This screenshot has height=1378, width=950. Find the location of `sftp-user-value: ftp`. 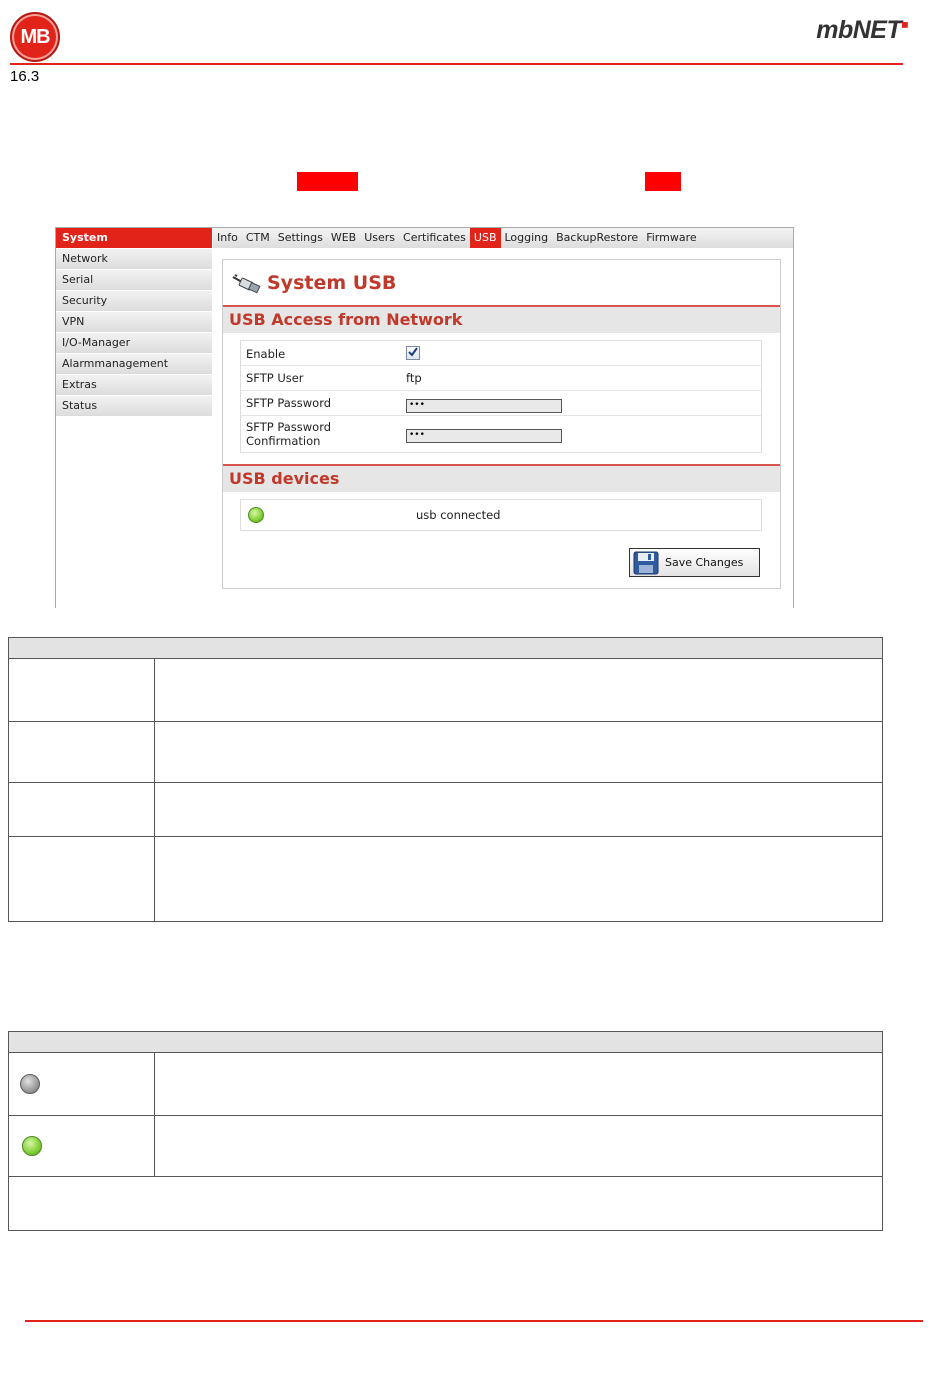

sftp-user-value: ftp is located at coordinates (414, 378).